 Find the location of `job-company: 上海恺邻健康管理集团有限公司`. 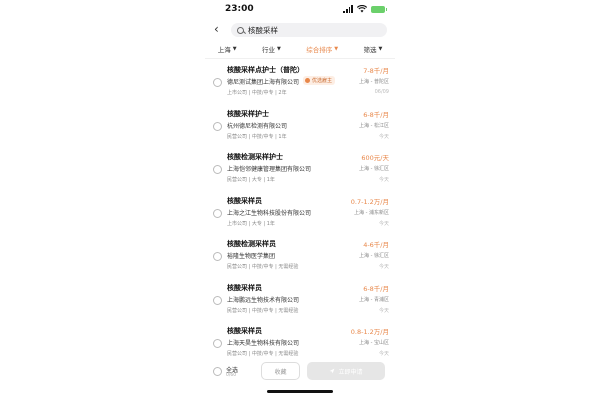

job-company: 上海恺邻健康管理集团有限公司 is located at coordinates (269, 169).